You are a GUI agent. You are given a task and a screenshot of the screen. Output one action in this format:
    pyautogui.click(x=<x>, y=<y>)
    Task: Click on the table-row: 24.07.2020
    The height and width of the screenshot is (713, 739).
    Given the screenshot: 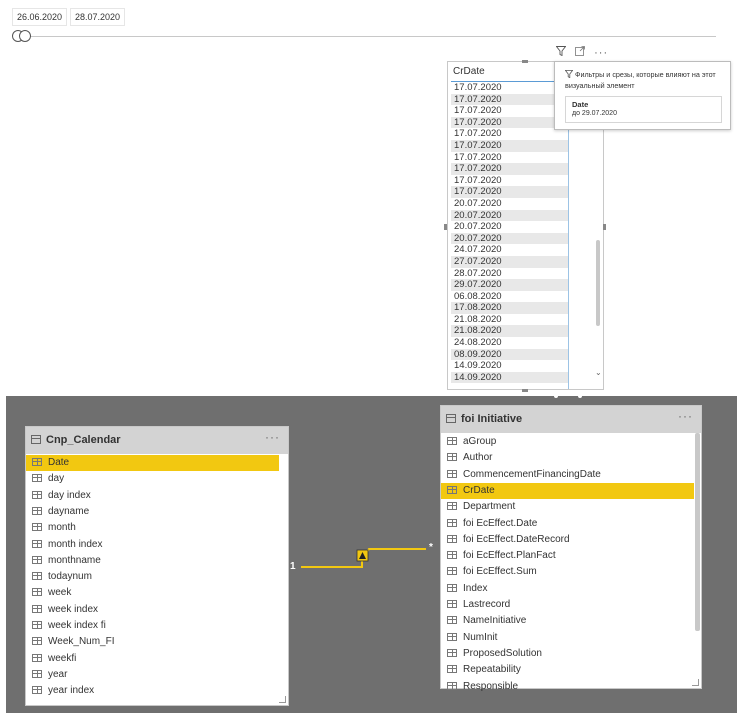 What is the action you would take?
    pyautogui.click(x=509, y=250)
    